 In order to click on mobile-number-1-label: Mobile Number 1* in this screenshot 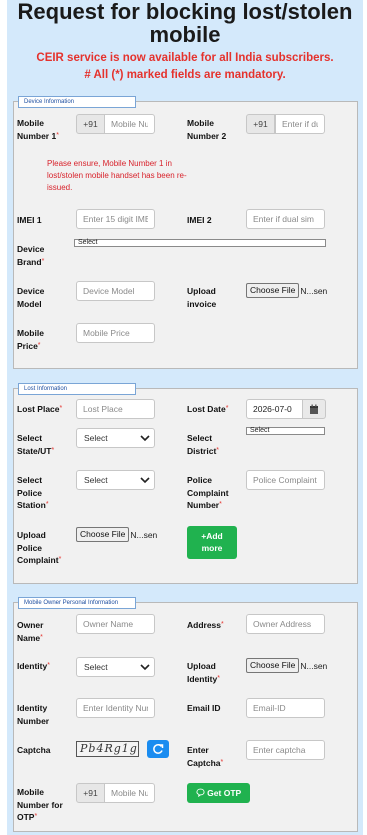, I will do `click(38, 129)`.